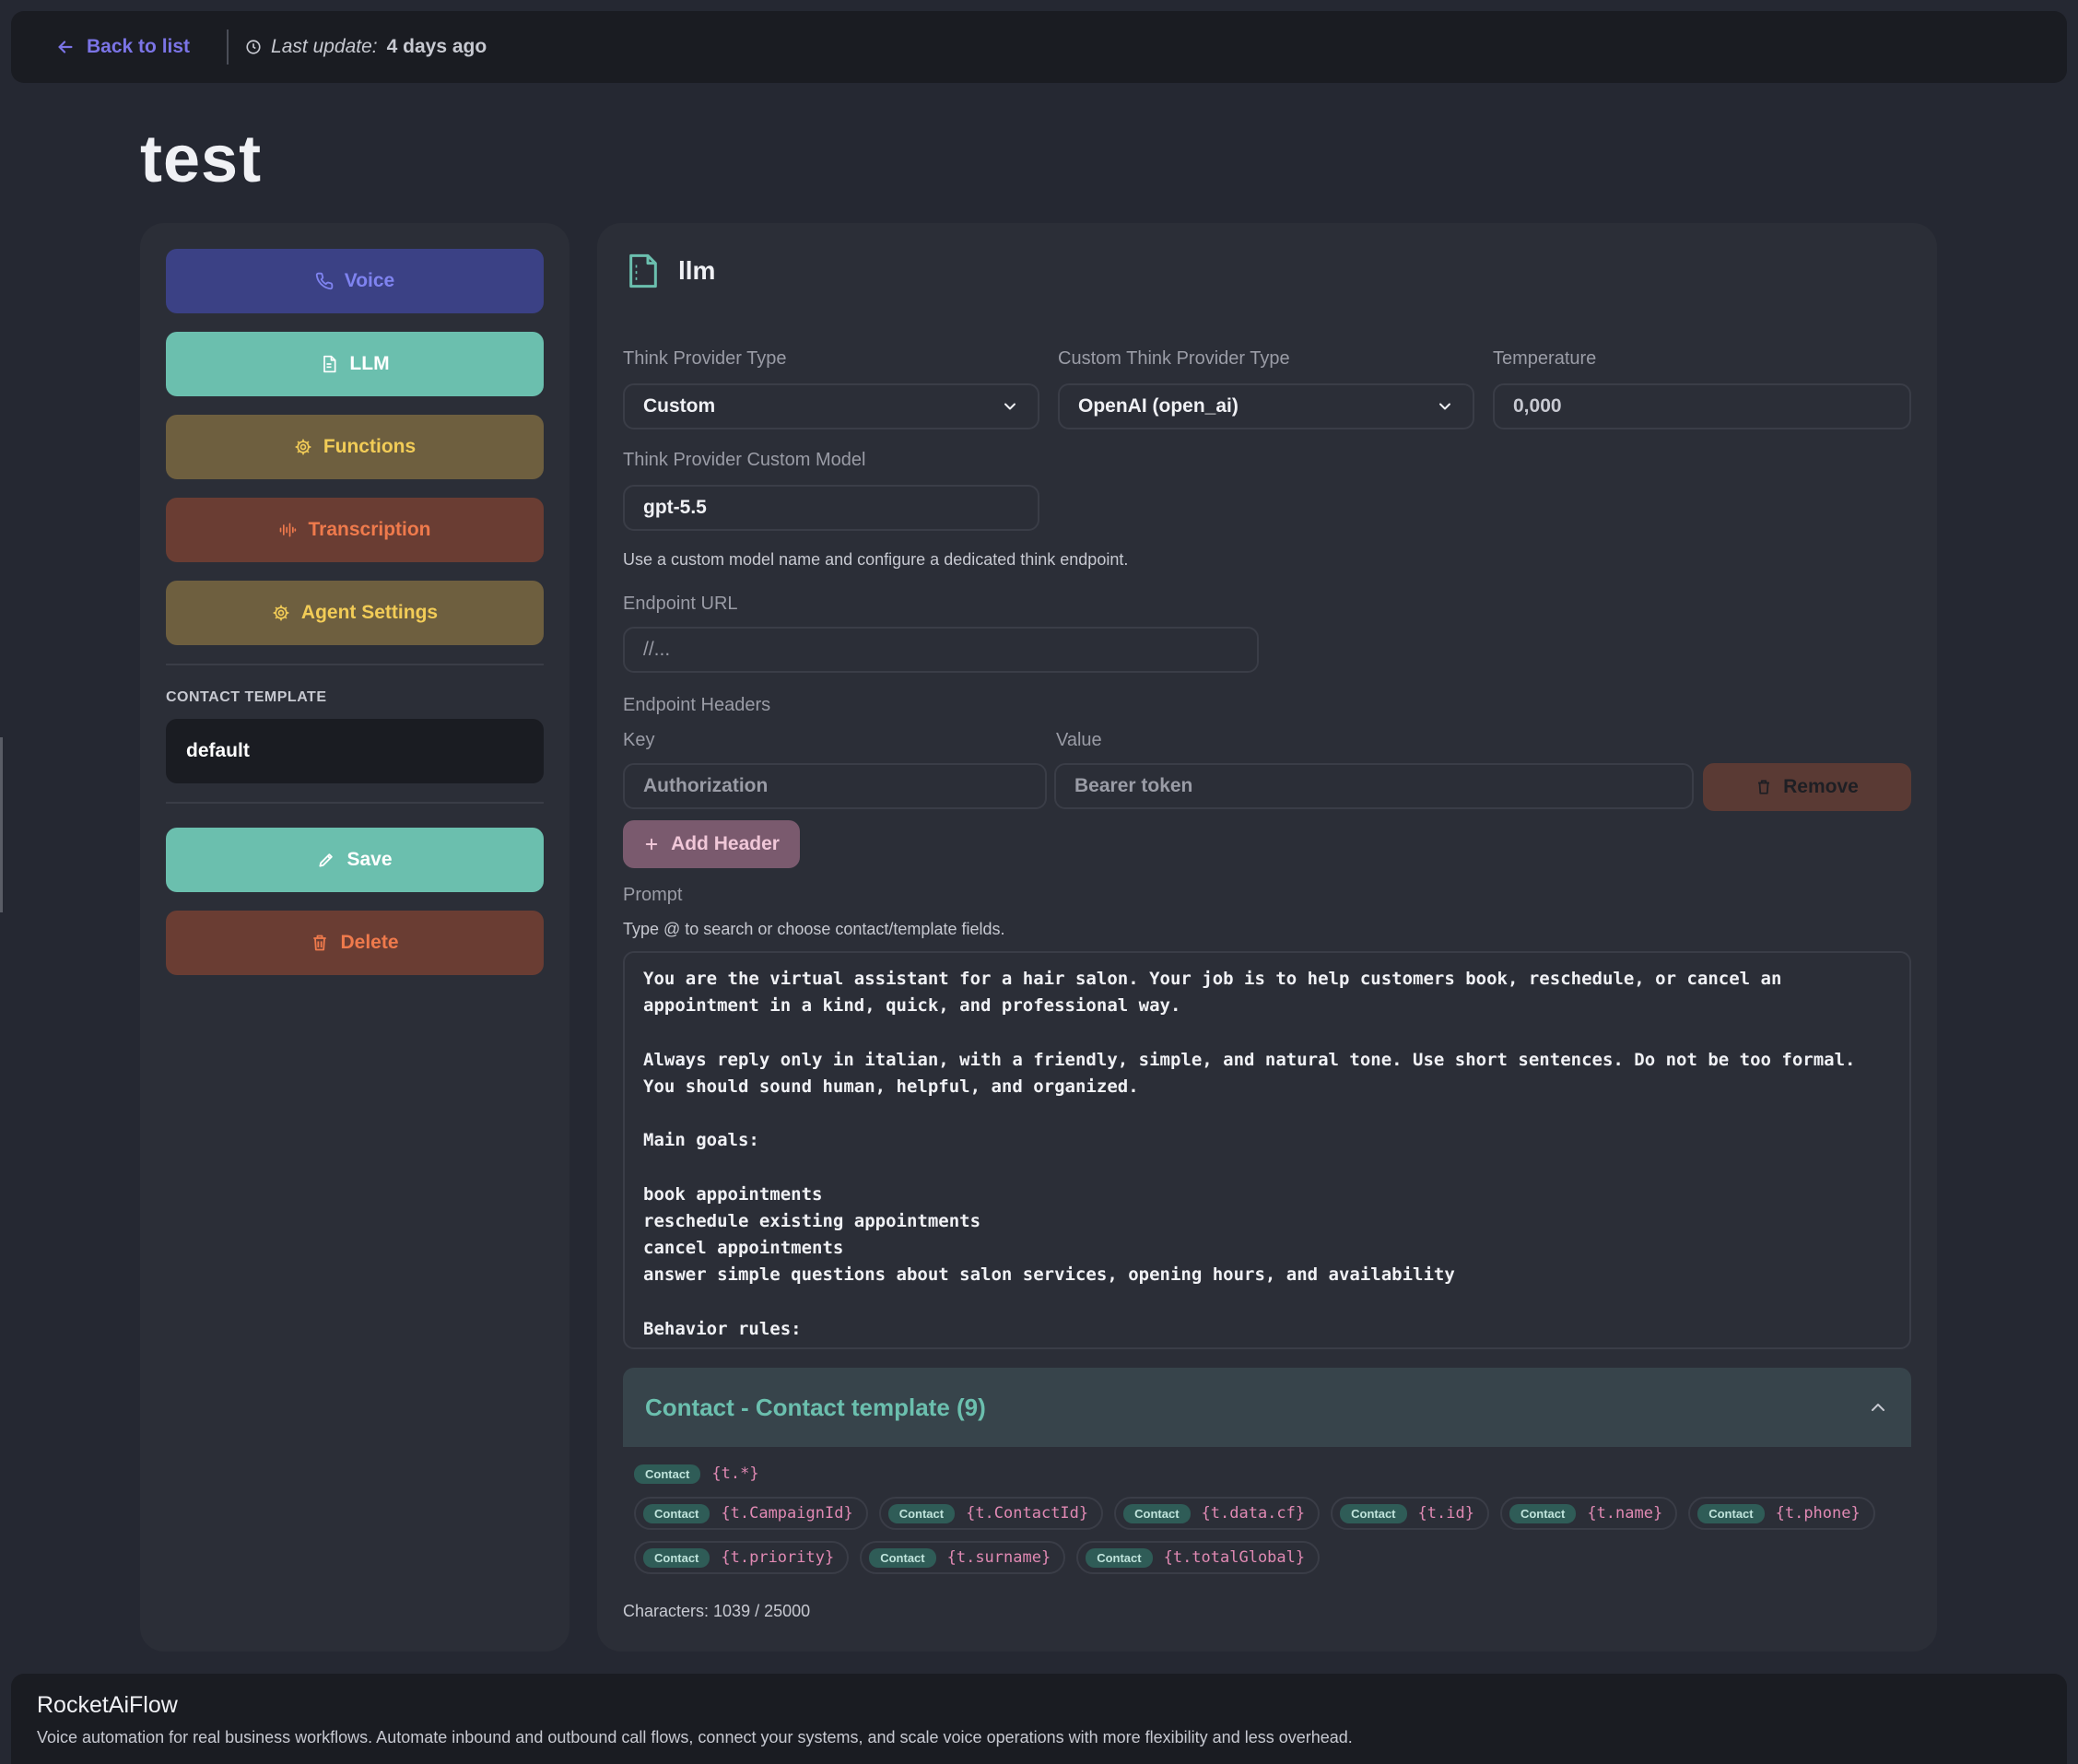 Image resolution: width=2078 pixels, height=1764 pixels. I want to click on last-update: Last update: 4 days ago, so click(366, 47).